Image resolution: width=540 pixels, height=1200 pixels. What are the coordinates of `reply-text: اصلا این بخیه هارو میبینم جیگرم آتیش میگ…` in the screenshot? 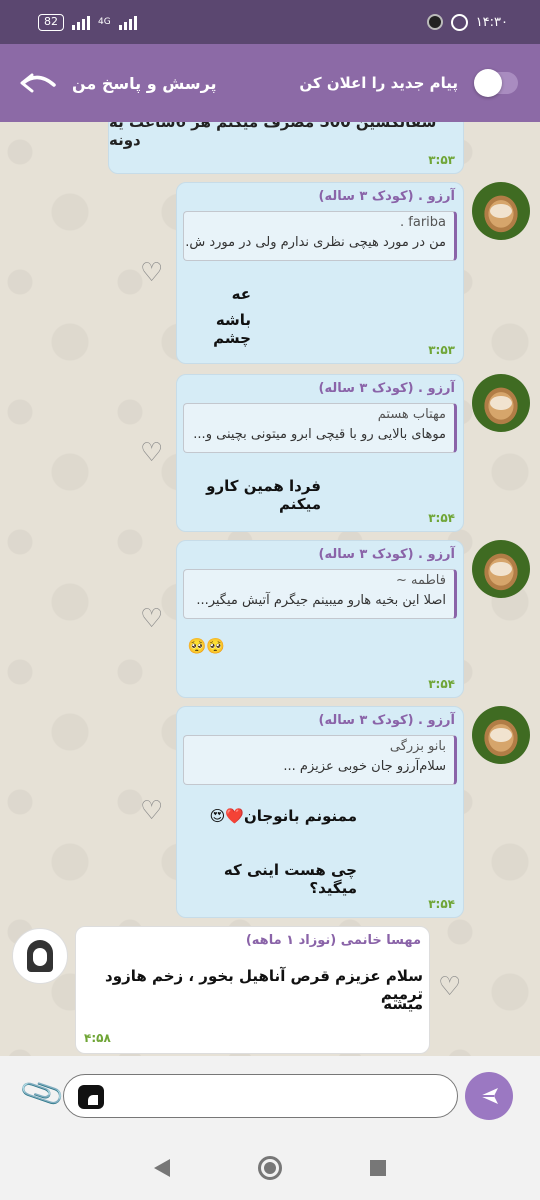 It's located at (321, 600).